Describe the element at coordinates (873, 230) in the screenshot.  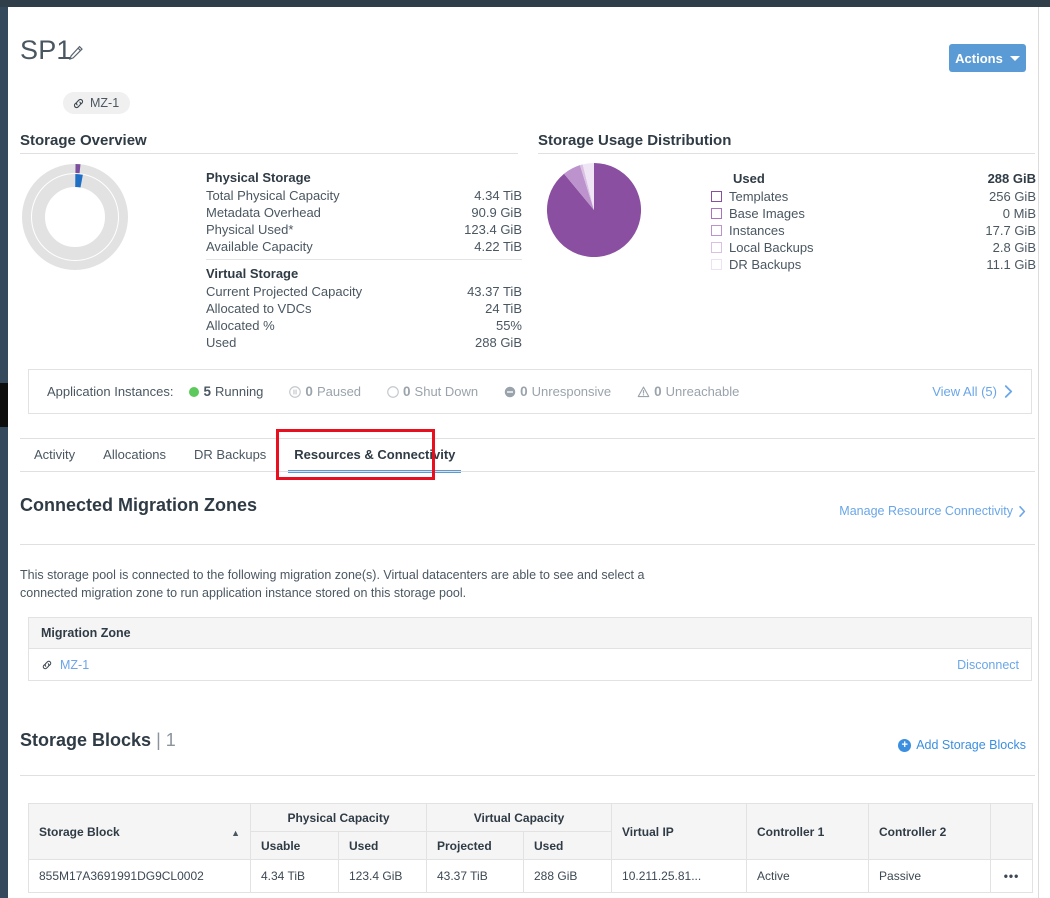
I see `legend-item-instances: Instances 17.7 GiB` at that location.